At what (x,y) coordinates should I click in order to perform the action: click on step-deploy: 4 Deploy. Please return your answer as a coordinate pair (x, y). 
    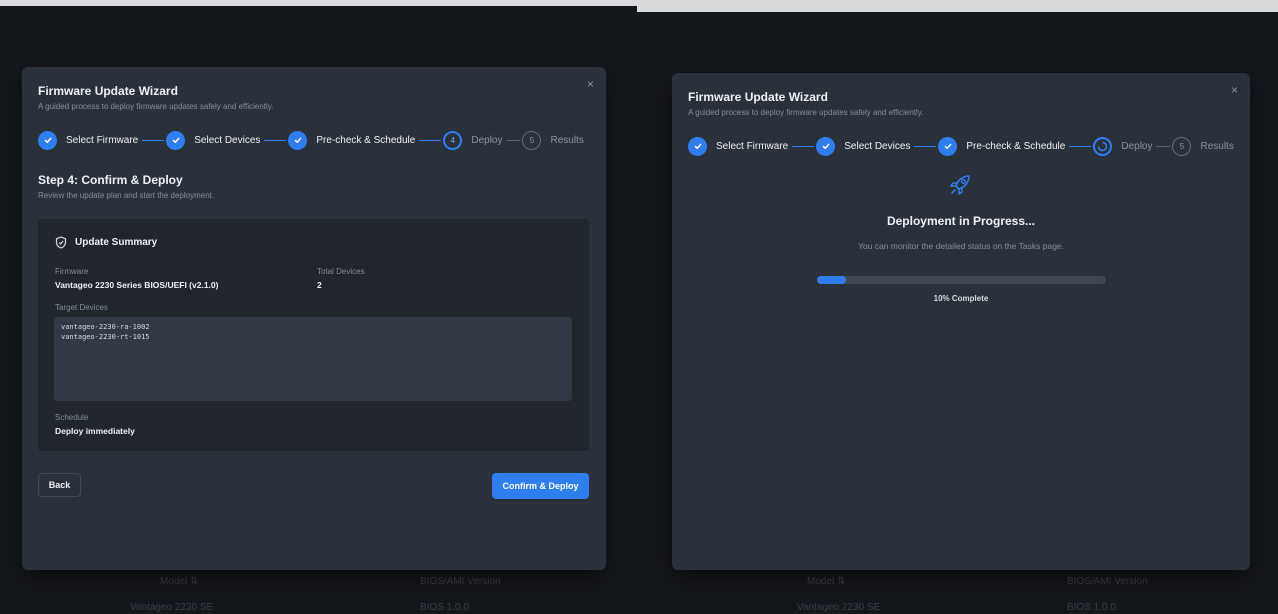
    Looking at the image, I should click on (473, 140).